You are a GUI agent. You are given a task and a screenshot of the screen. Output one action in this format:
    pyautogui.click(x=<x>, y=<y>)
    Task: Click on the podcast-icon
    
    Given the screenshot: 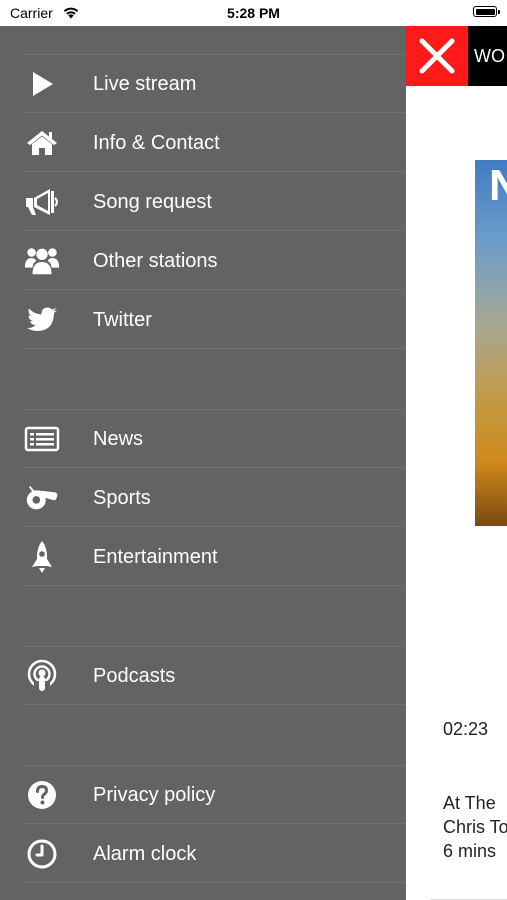 What is the action you would take?
    pyautogui.click(x=42, y=676)
    